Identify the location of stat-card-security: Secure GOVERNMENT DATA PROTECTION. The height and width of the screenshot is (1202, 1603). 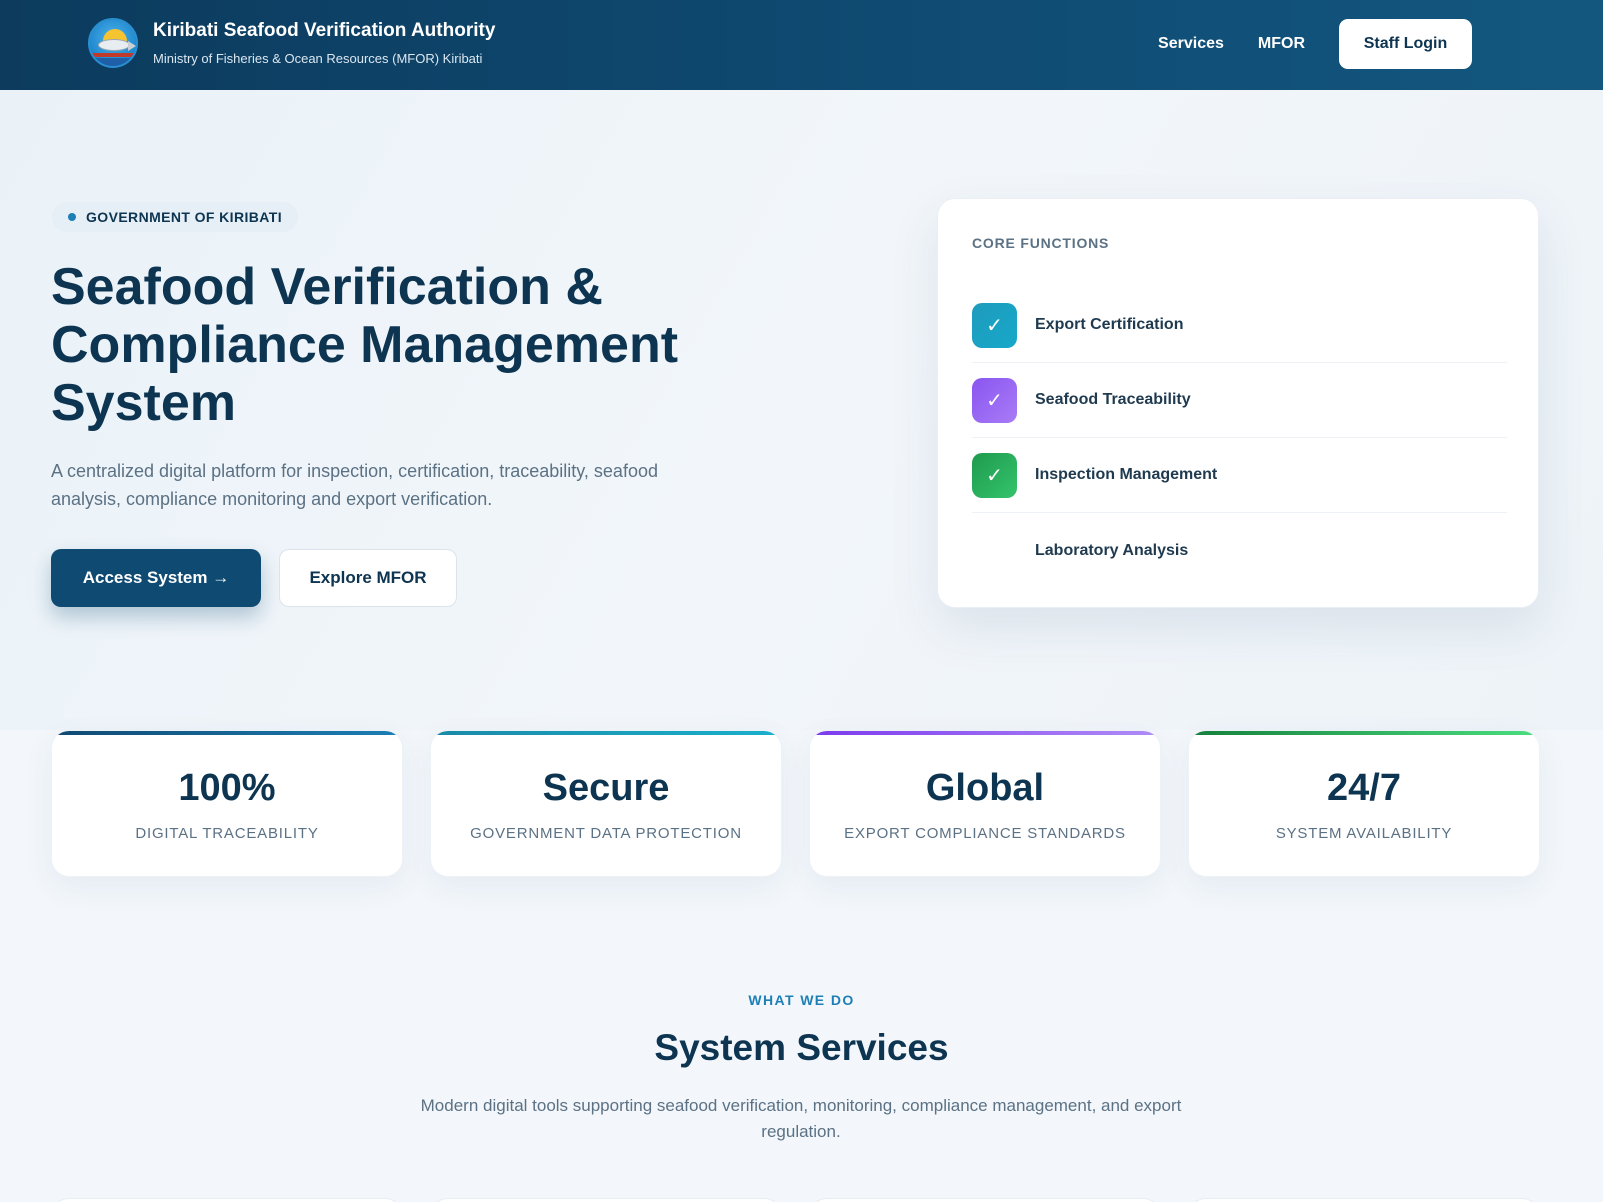
(606, 803).